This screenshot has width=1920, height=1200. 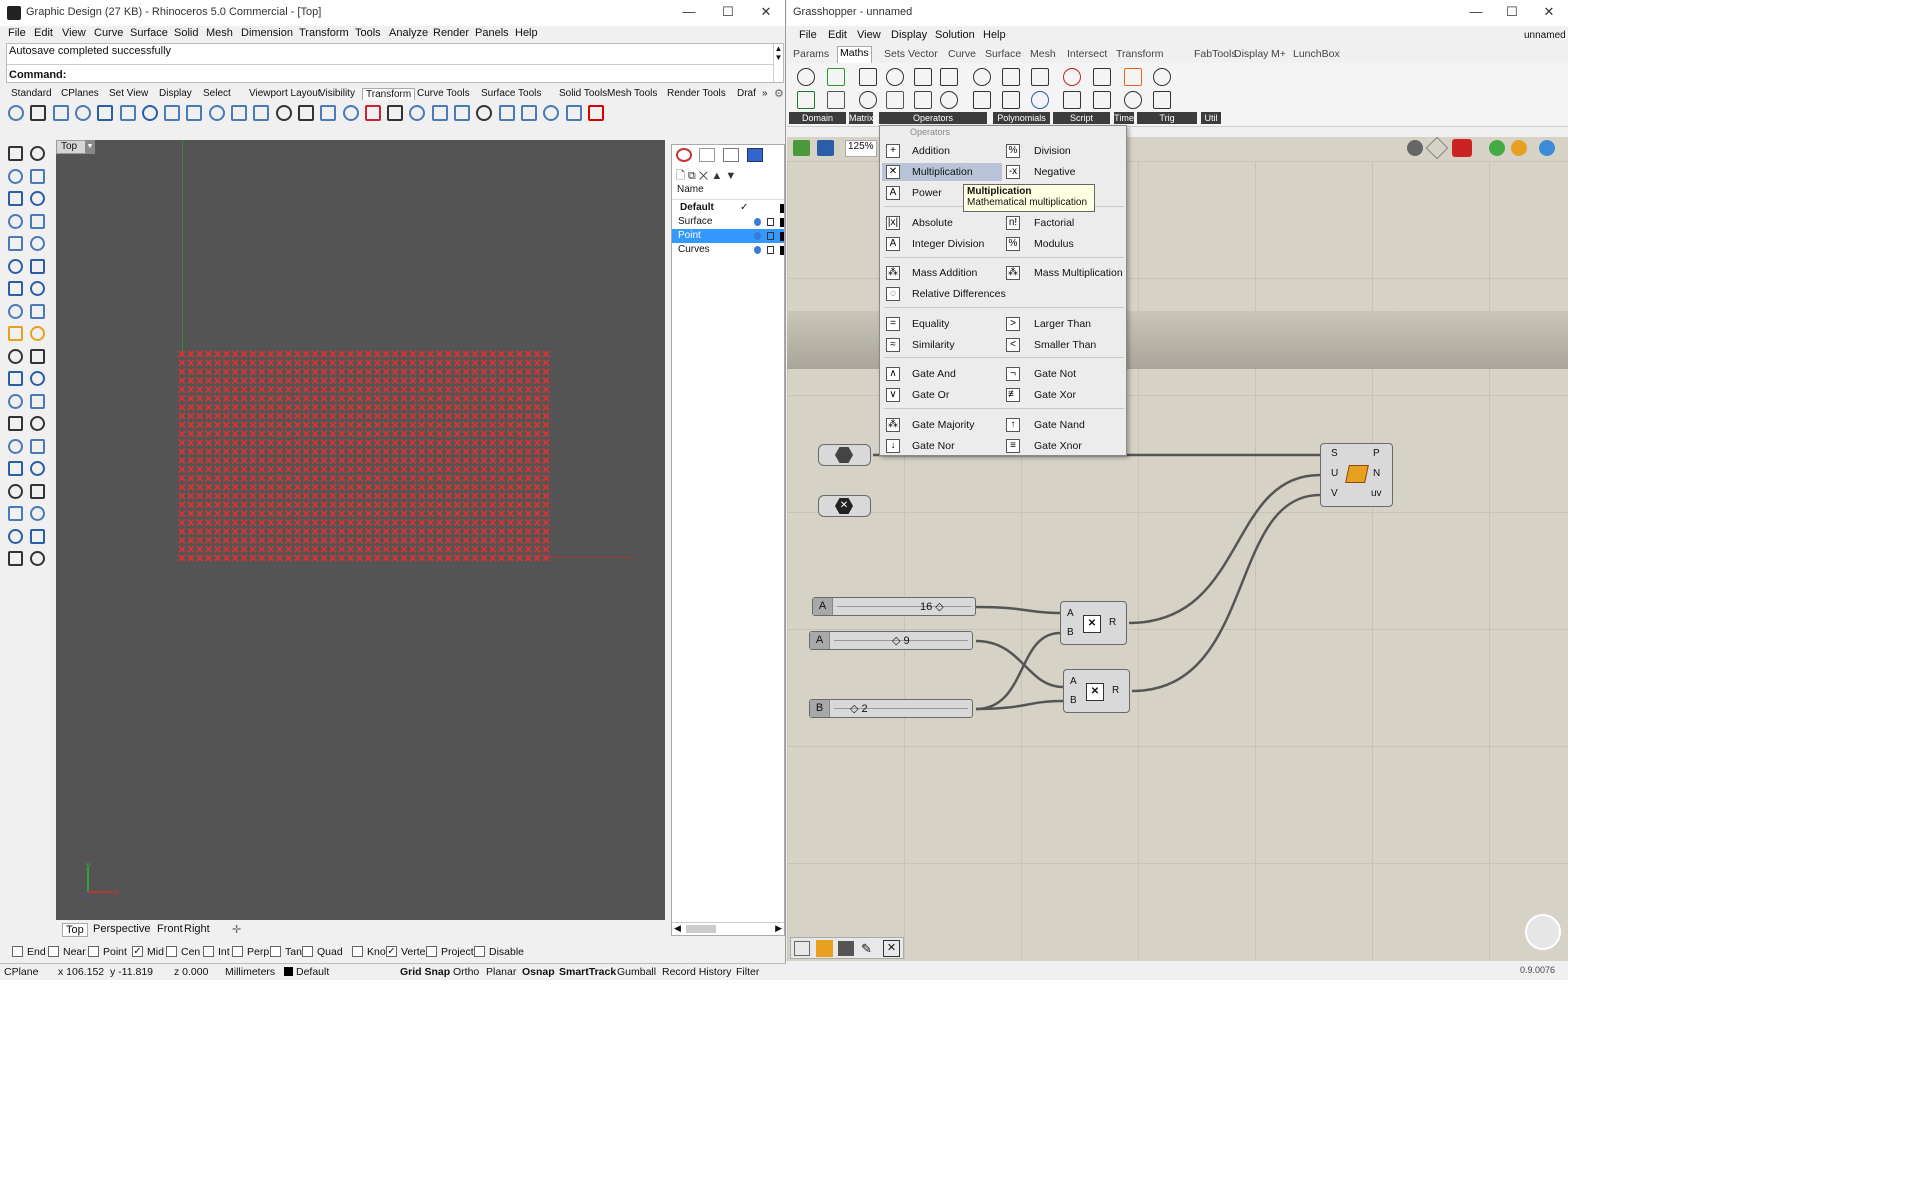 What do you see at coordinates (492, 33) in the screenshot?
I see `menu-panels: Panels` at bounding box center [492, 33].